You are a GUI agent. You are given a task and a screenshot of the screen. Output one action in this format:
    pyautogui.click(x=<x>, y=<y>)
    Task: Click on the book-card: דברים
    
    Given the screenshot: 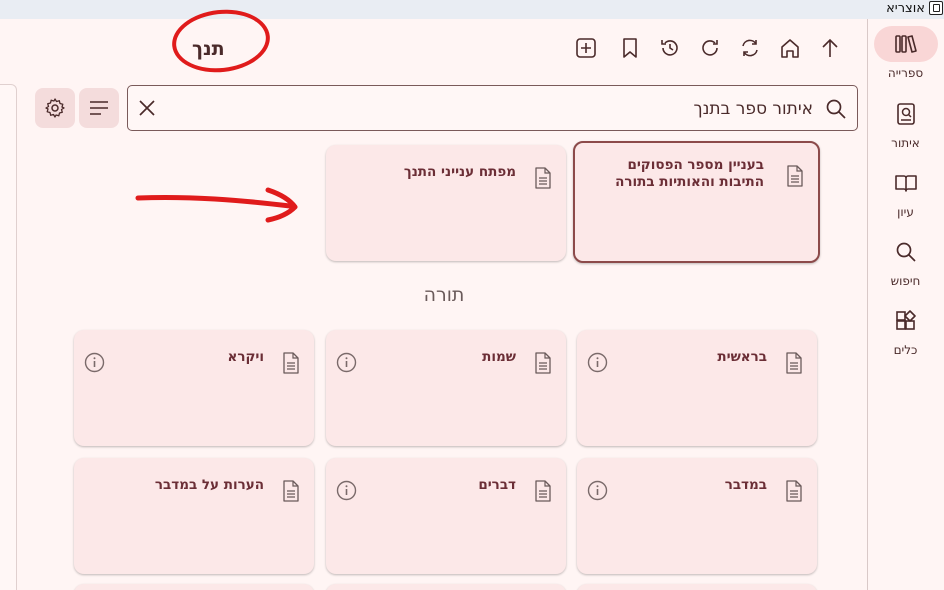 What is the action you would take?
    pyautogui.click(x=446, y=516)
    